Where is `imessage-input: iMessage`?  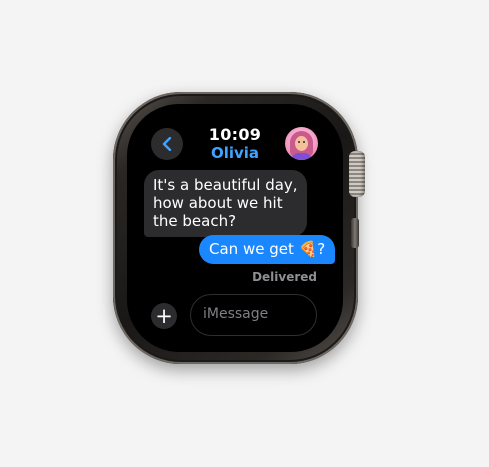
imessage-input: iMessage is located at coordinates (253, 315).